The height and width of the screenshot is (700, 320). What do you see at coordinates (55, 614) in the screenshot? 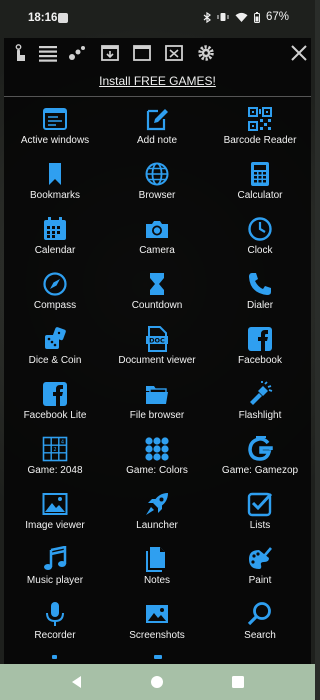
I see `microphone-icon` at bounding box center [55, 614].